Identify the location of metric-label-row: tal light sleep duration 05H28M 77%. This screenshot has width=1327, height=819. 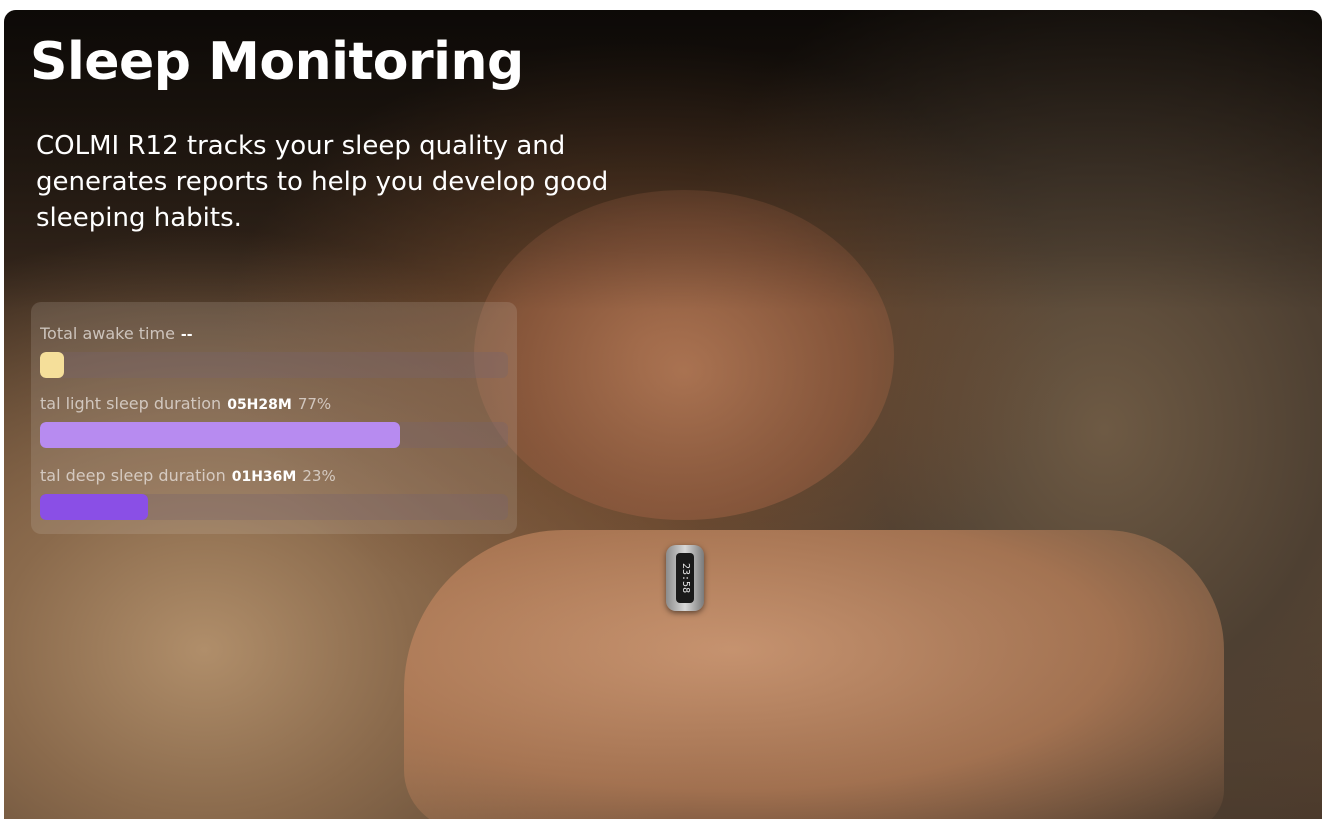
(275, 406).